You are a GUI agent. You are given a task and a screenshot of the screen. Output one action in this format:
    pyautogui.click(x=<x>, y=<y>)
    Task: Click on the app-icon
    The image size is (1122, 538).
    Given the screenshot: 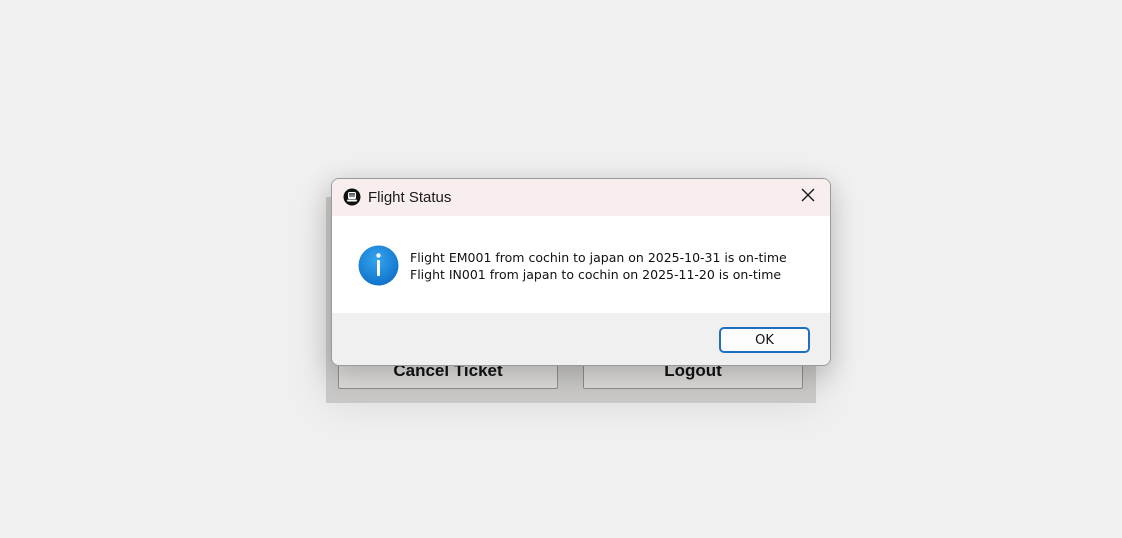 What is the action you would take?
    pyautogui.click(x=352, y=197)
    